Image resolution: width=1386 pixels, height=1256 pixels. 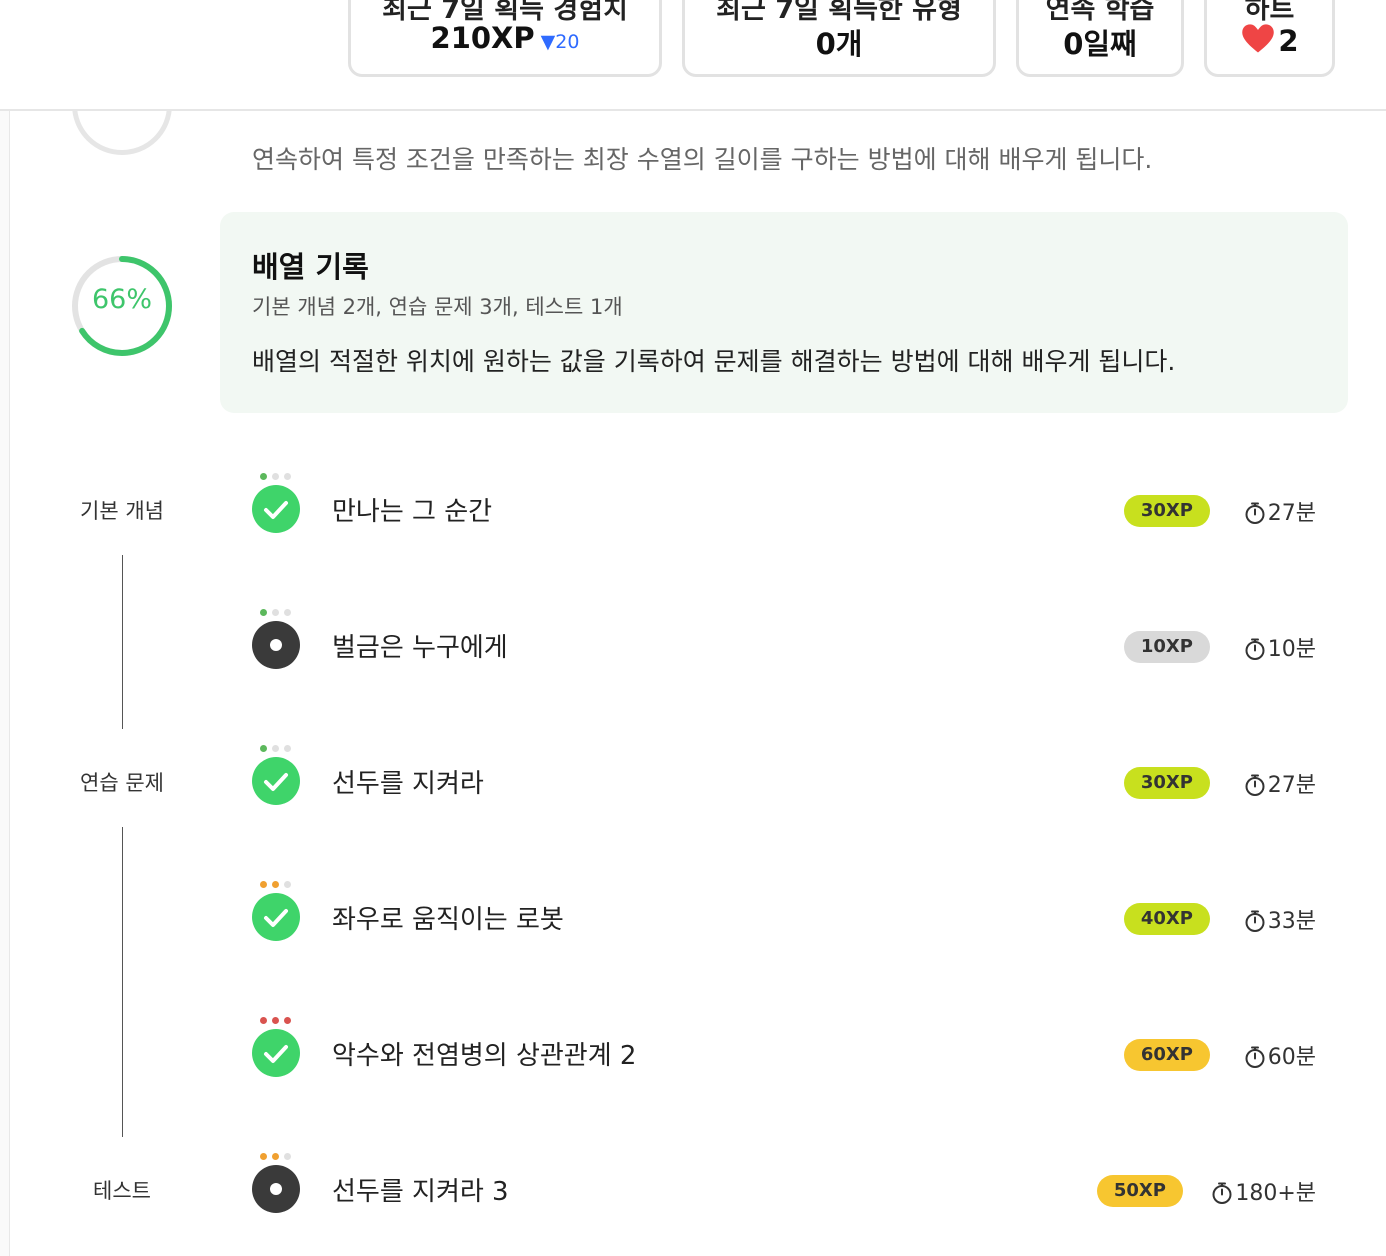 What do you see at coordinates (1291, 921) in the screenshot?
I see `lesson-time-value: 33분` at bounding box center [1291, 921].